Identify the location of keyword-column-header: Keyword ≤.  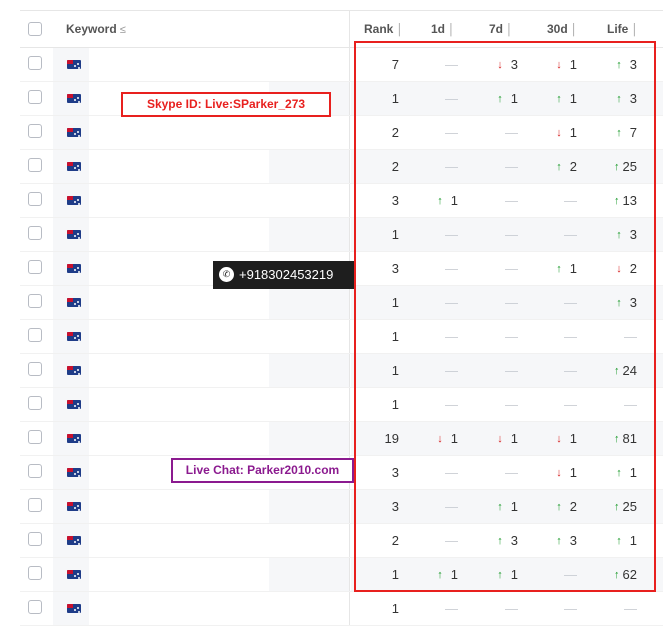
(96, 29).